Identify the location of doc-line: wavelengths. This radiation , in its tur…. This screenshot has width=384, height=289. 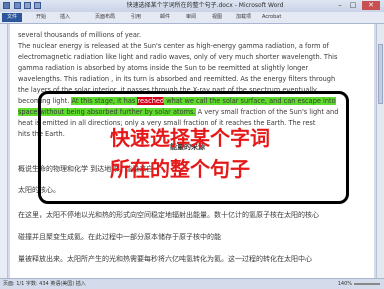
(177, 79).